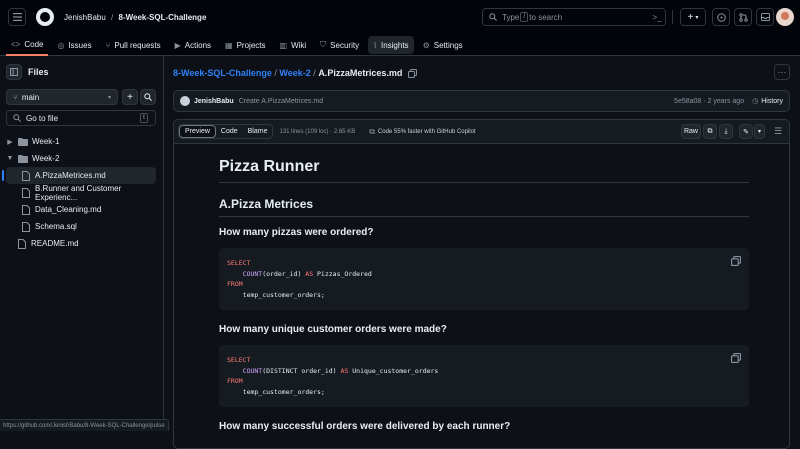  I want to click on tab-label: Issues, so click(79, 45).